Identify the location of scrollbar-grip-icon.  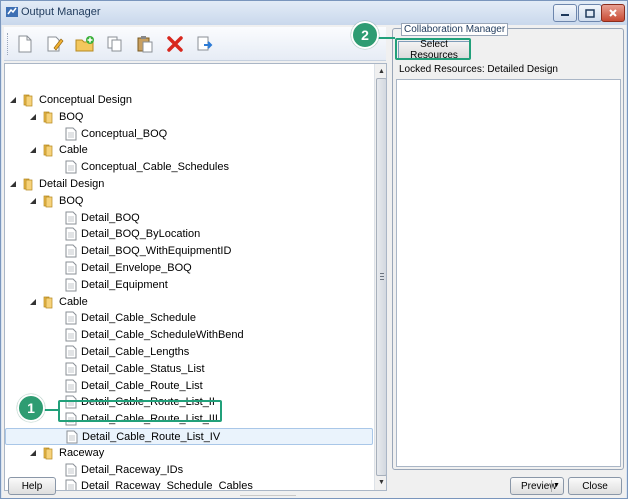
(382, 276).